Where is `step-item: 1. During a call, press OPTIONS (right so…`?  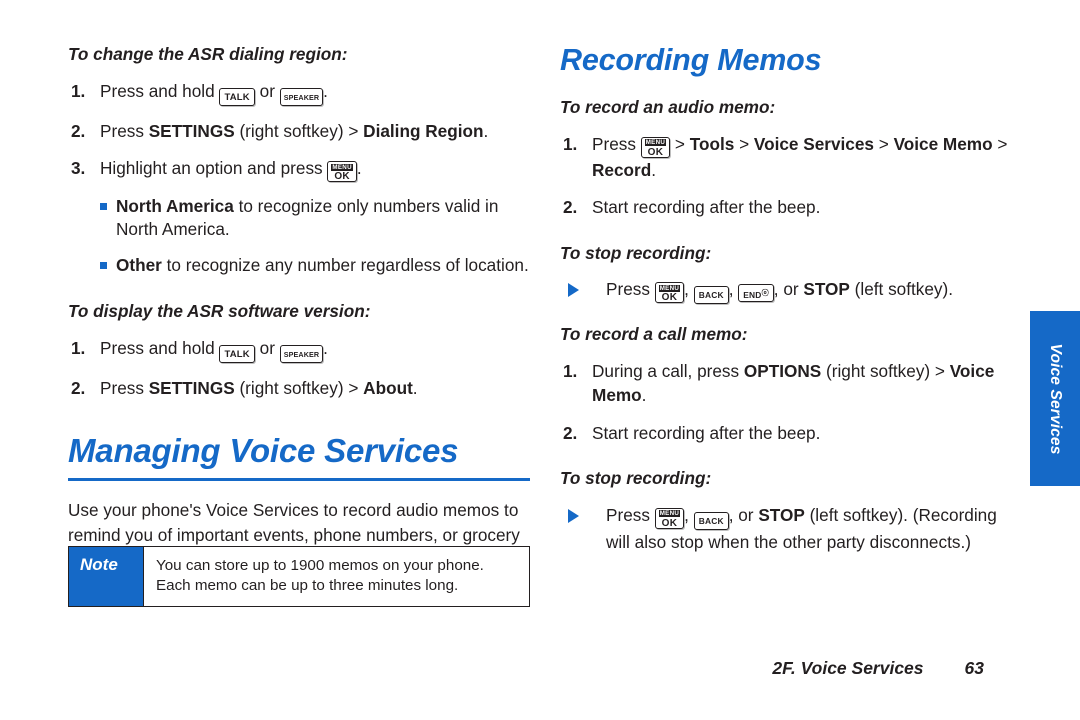
step-item: 1. During a call, press OPTIONS (right so… is located at coordinates (790, 383).